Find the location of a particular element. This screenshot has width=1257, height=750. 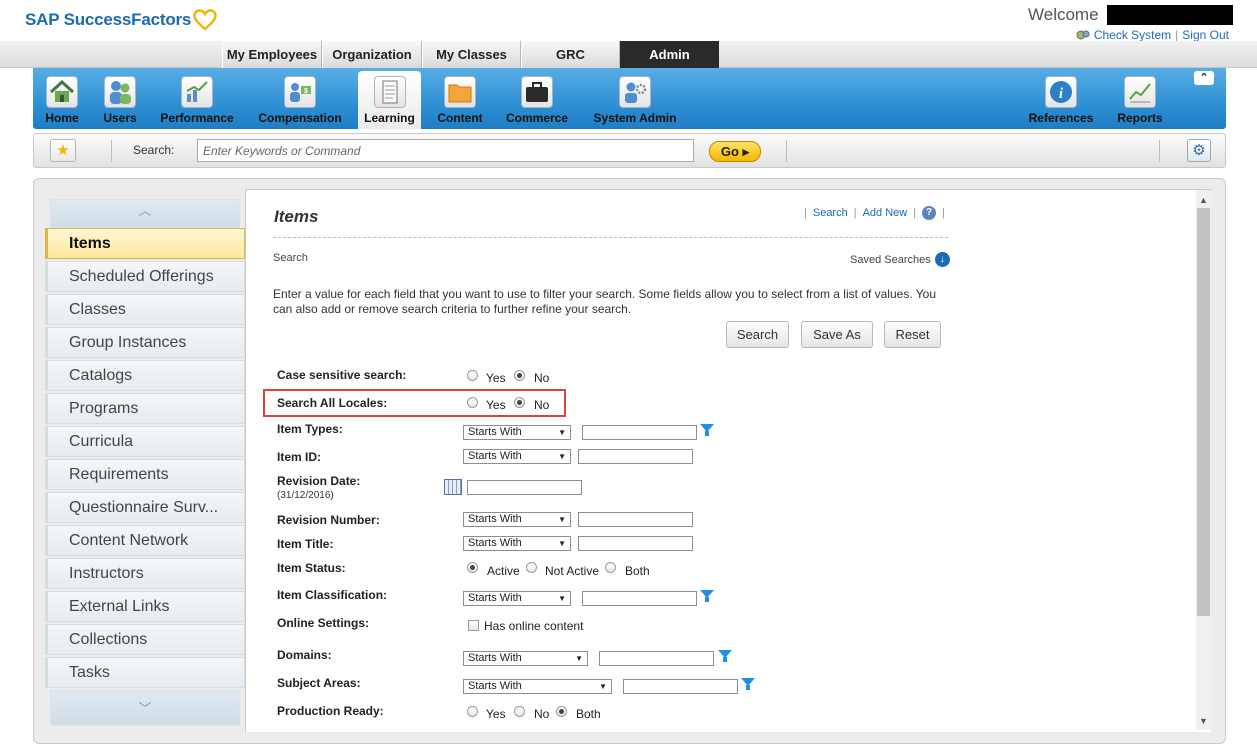

search-label: Search: is located at coordinates (154, 150).